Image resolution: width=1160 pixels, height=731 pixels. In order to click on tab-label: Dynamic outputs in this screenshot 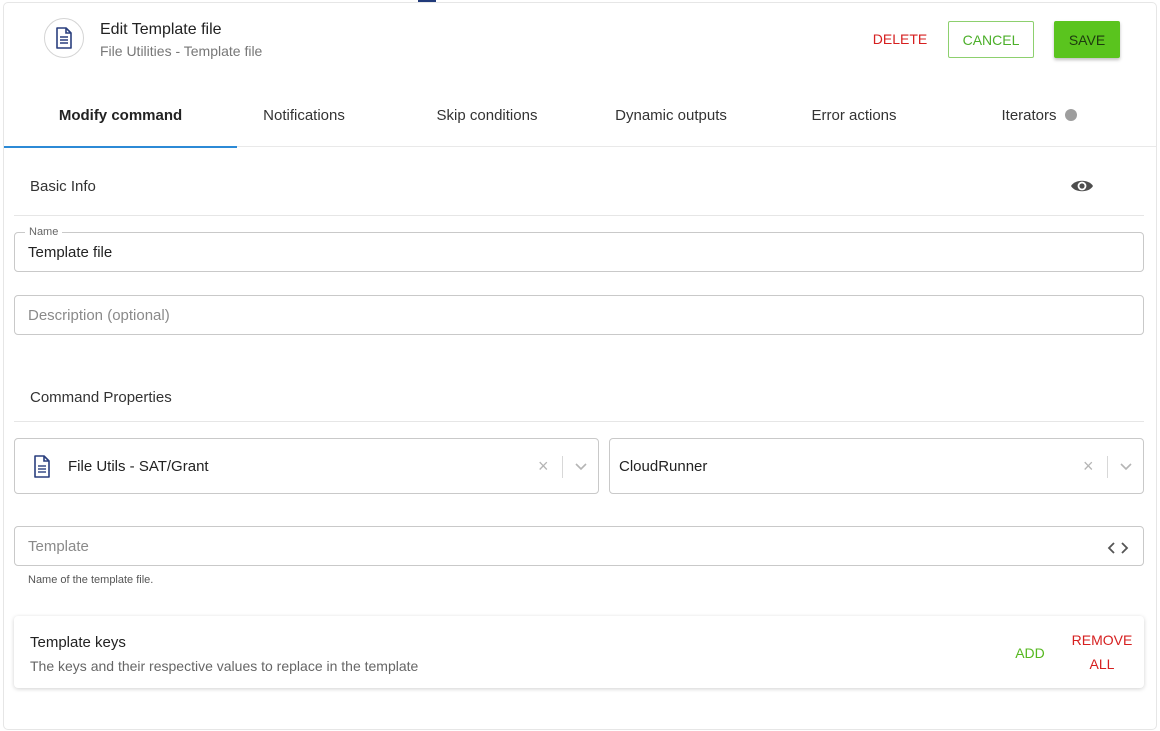, I will do `click(671, 115)`.